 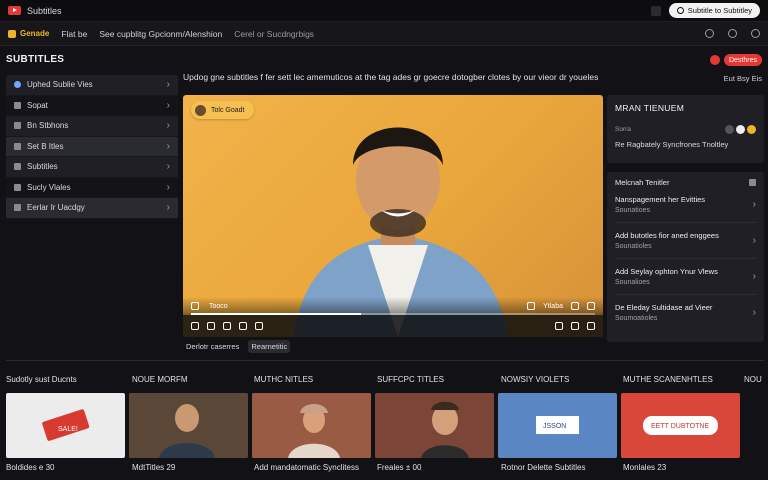 What do you see at coordinates (632, 282) in the screenshot?
I see `list-item-subtitle: Sounalioes` at bounding box center [632, 282].